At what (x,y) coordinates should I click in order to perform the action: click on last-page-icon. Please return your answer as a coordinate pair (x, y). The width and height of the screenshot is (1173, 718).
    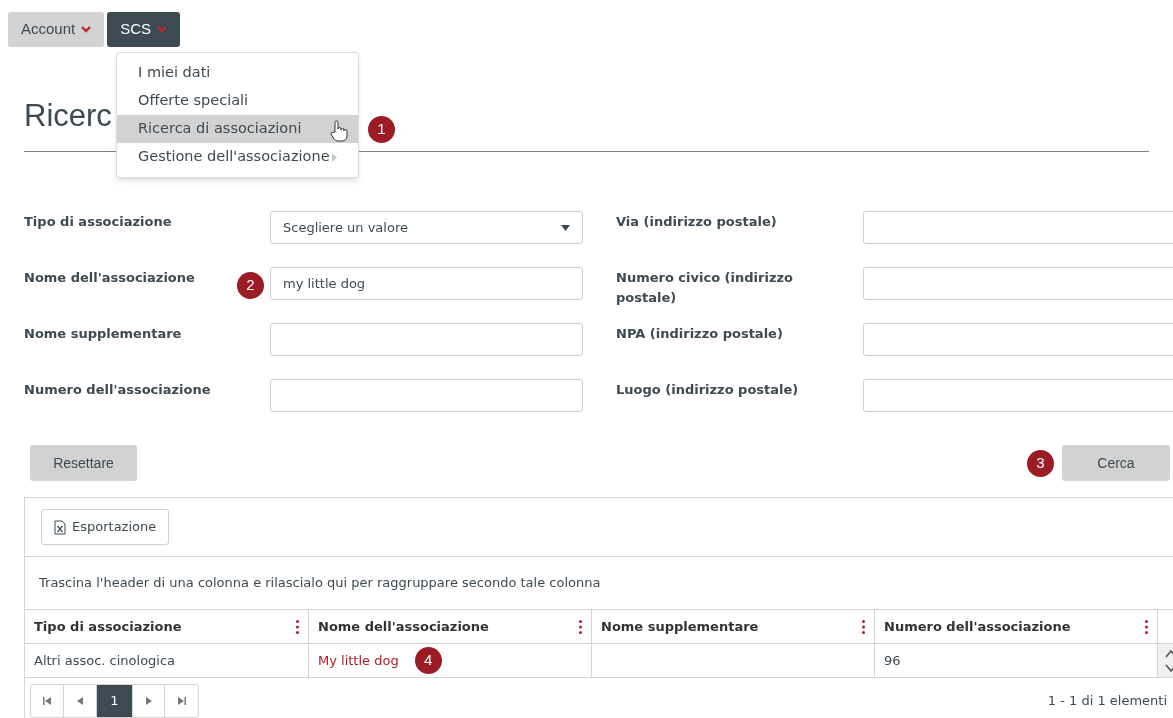
    Looking at the image, I should click on (181, 701).